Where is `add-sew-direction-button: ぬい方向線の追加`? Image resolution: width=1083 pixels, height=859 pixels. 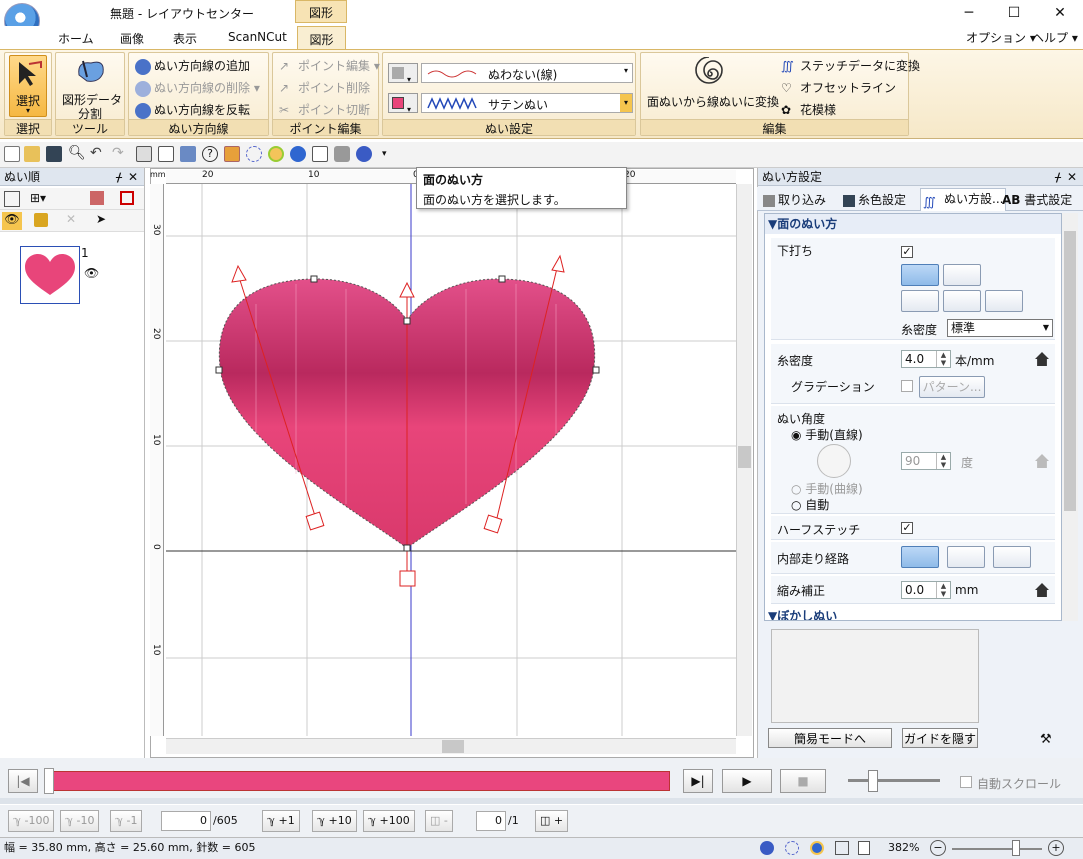 add-sew-direction-button: ぬい方向線の追加 is located at coordinates (192, 66).